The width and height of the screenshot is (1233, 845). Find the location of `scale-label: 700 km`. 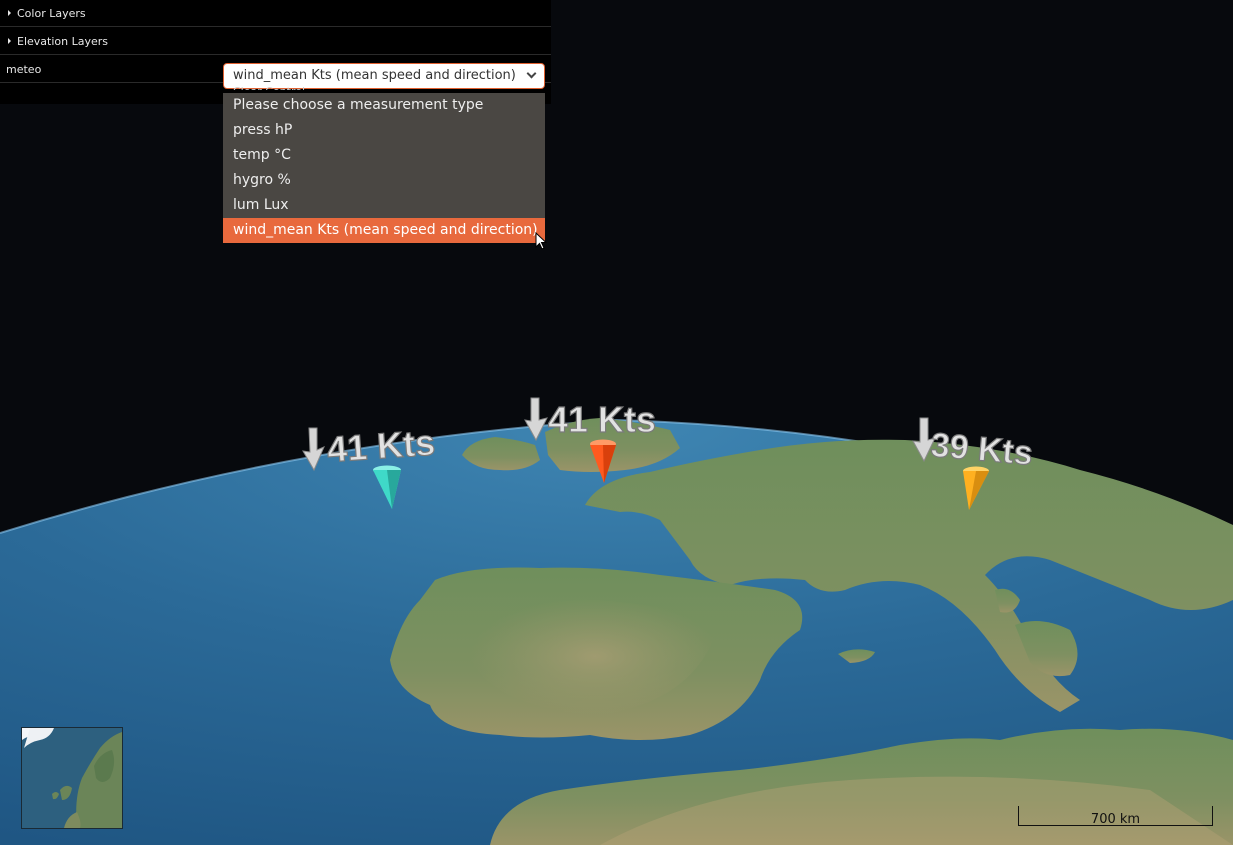

scale-label: 700 km is located at coordinates (1115, 819).